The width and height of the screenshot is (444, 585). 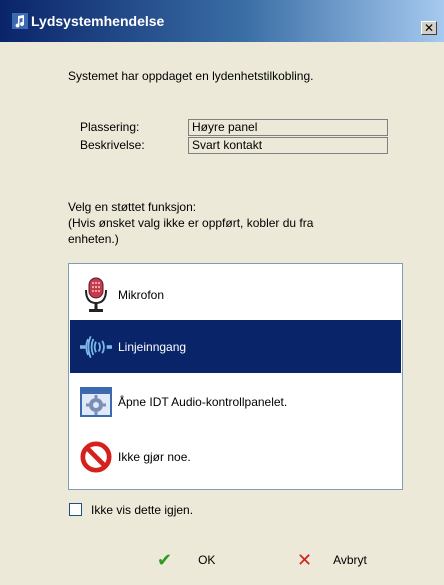 I want to click on location-field: Høyre panel, so click(x=288, y=127).